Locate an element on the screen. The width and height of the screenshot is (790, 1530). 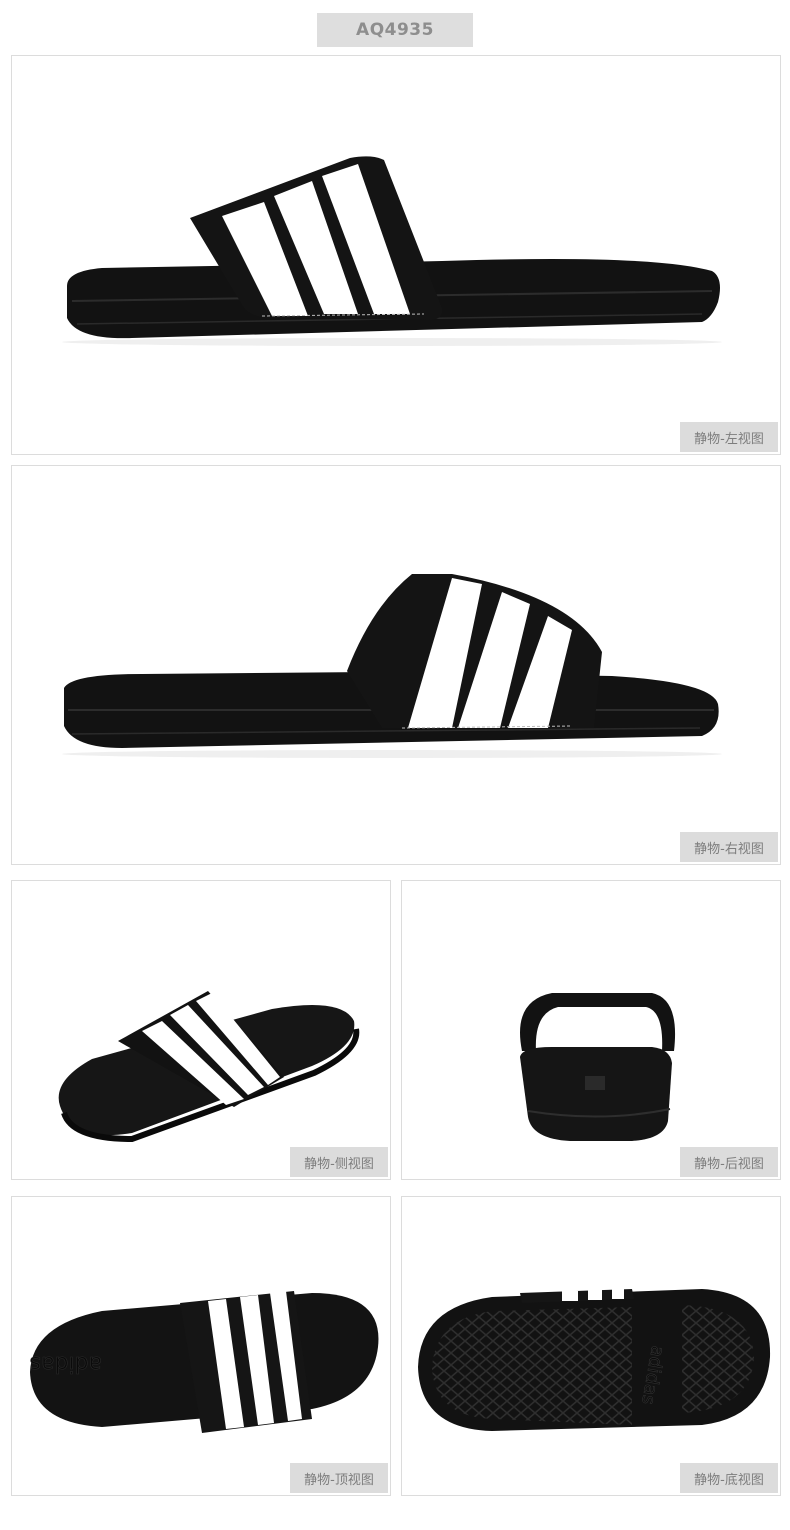
sandal-bottom-view-image: adidas is located at coordinates (594, 1360).